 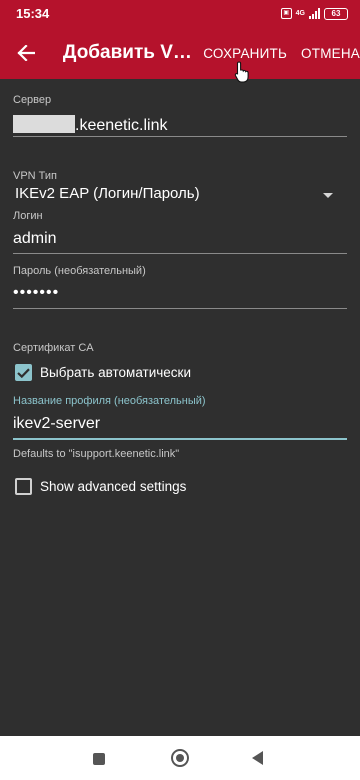 What do you see at coordinates (257, 758) in the screenshot?
I see `nav-back-button` at bounding box center [257, 758].